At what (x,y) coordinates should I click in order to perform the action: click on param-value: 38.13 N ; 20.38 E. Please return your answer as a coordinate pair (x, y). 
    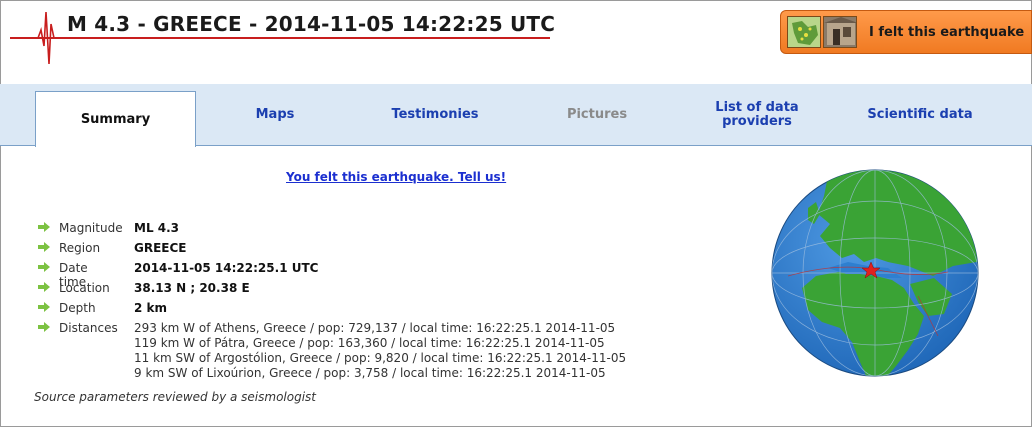
    Looking at the image, I should click on (192, 288).